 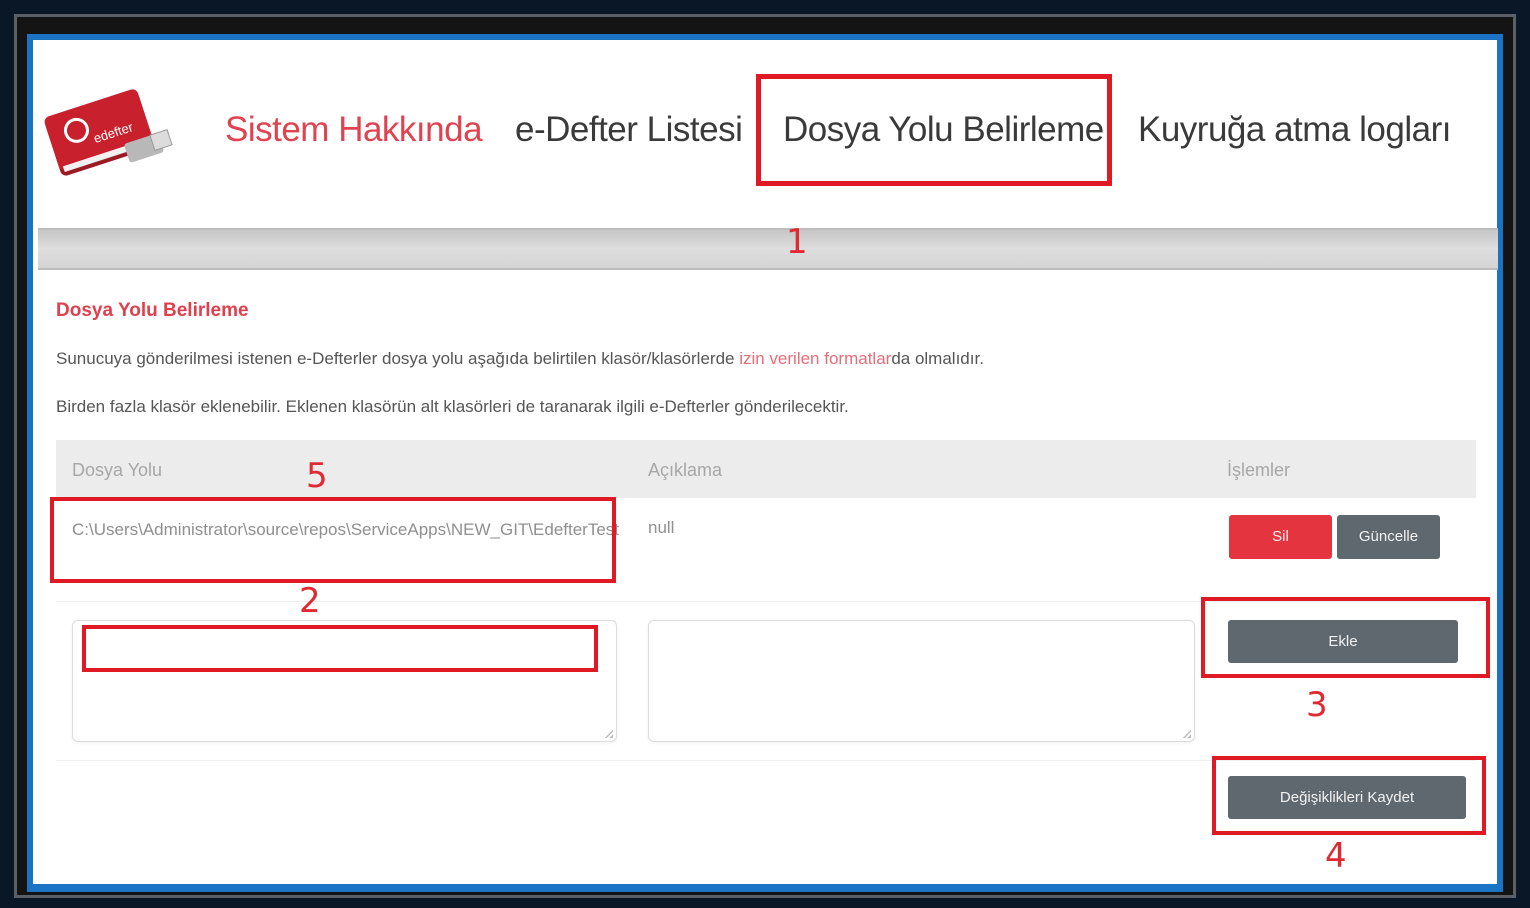 What do you see at coordinates (934, 130) in the screenshot?
I see `annotation-box-nav` at bounding box center [934, 130].